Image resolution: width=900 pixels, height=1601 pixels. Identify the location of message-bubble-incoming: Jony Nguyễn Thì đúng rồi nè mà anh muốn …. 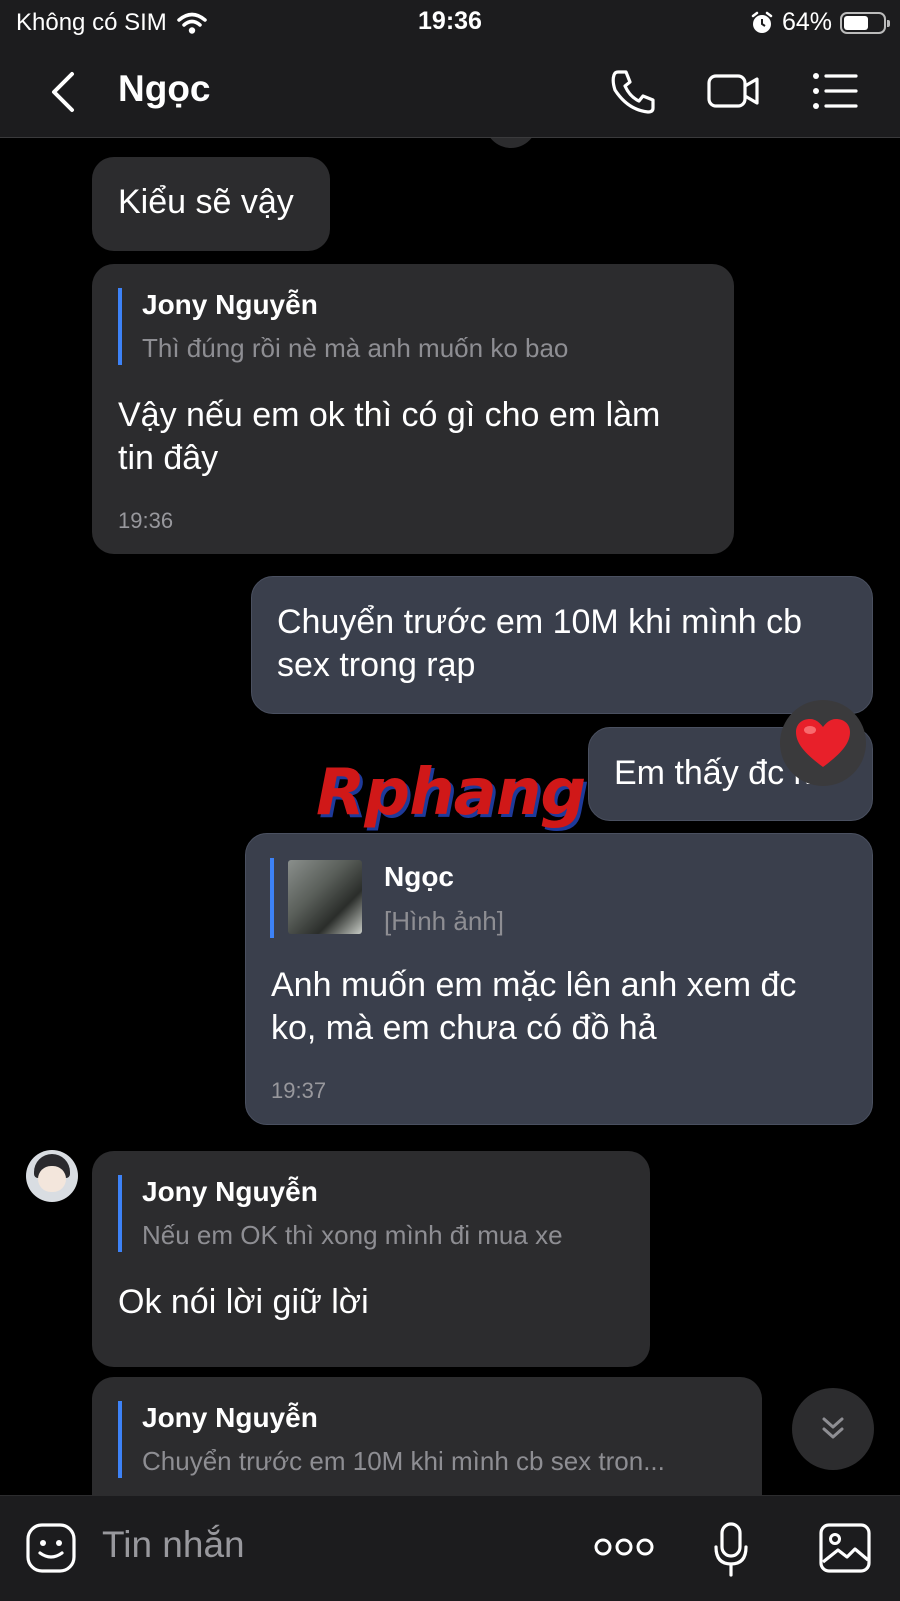
(413, 409).